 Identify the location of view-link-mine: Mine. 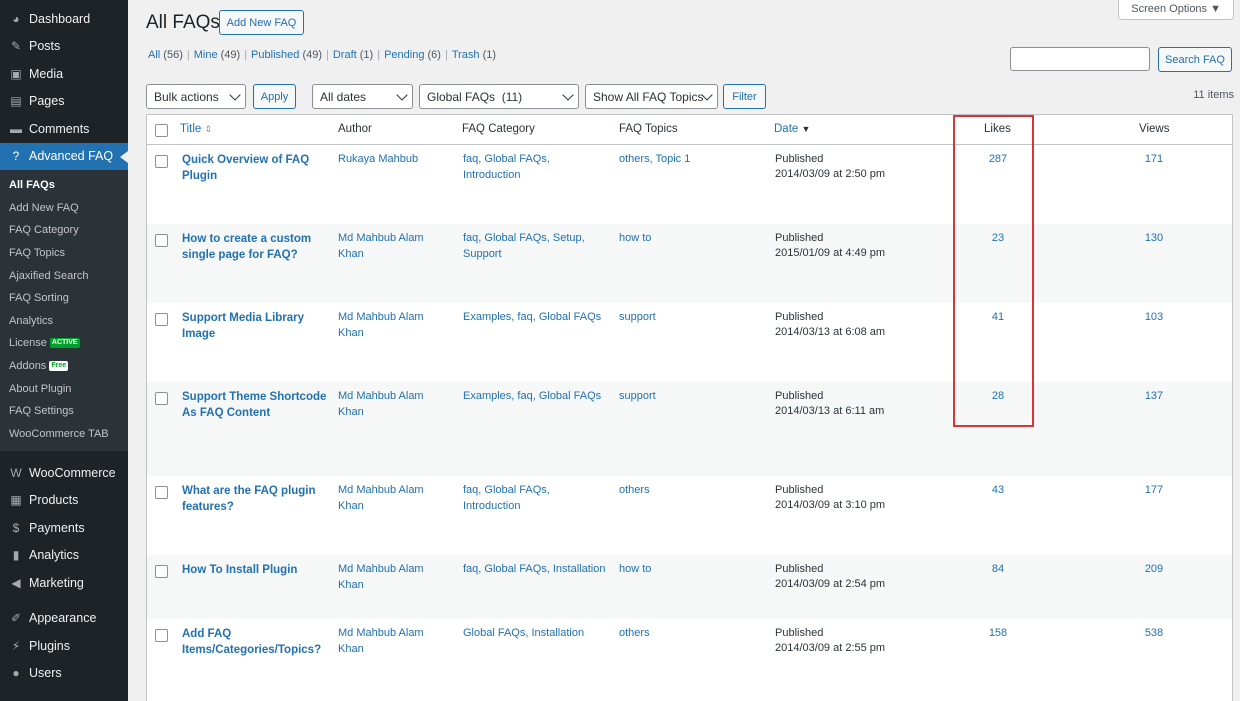
(206, 55).